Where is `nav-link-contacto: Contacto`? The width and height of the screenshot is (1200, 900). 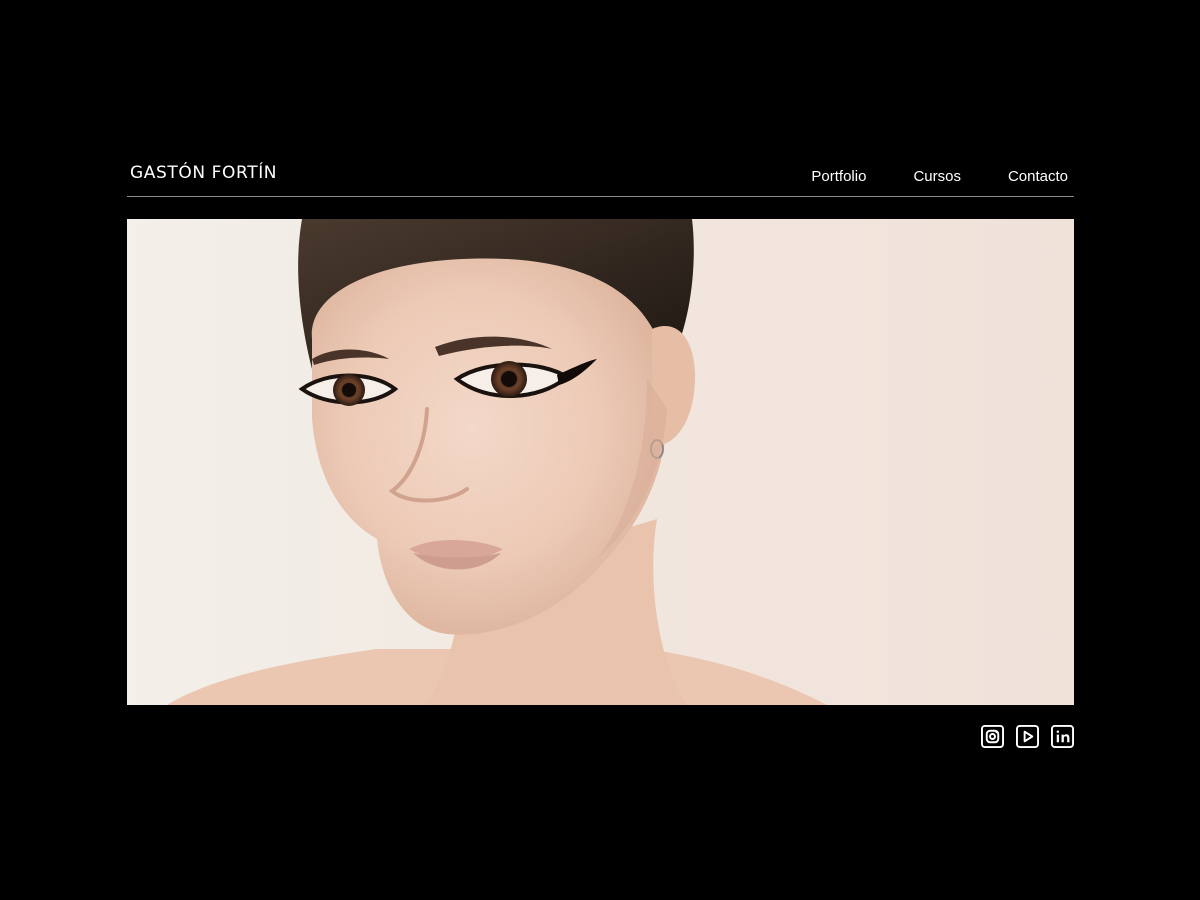 nav-link-contacto: Contacto is located at coordinates (1038, 176).